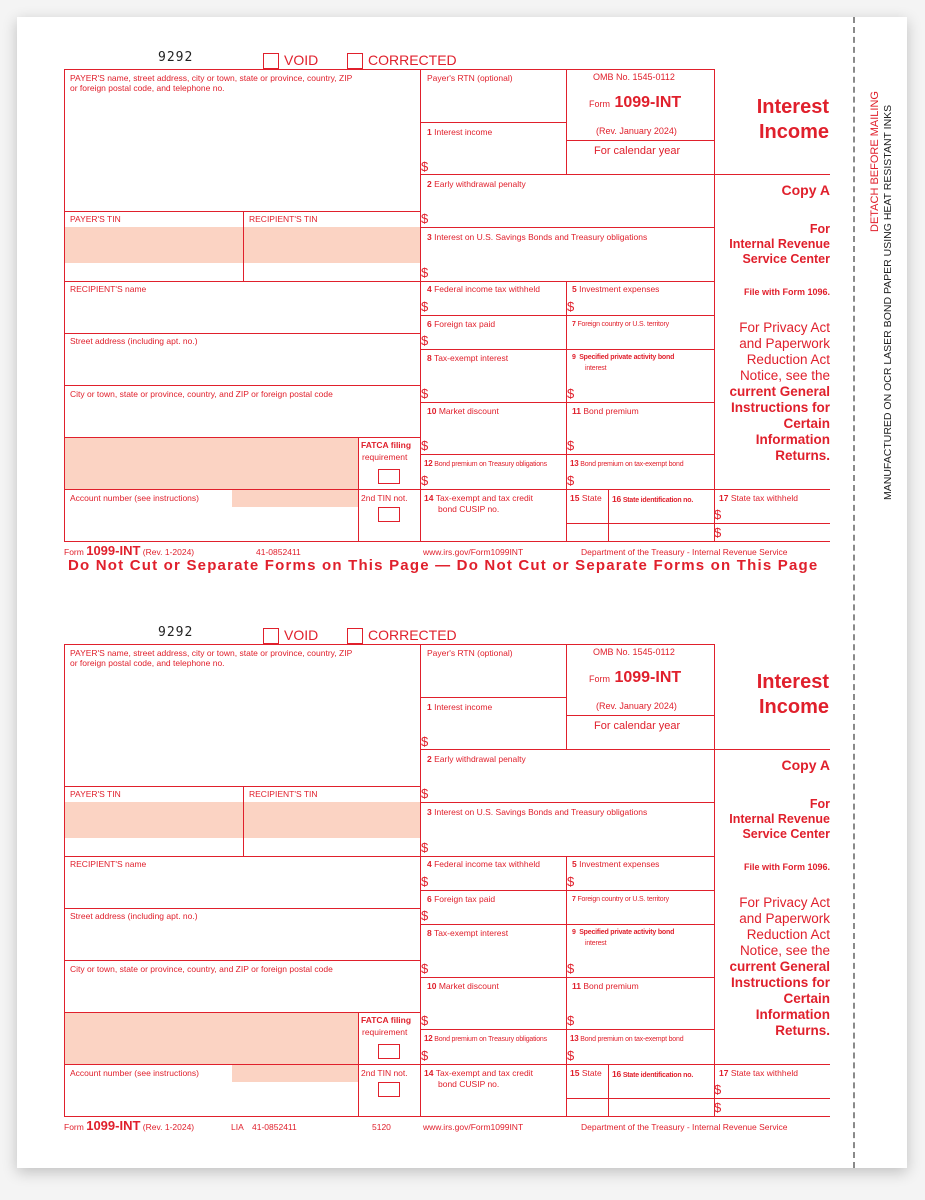  What do you see at coordinates (463, 132) in the screenshot?
I see `box-1-label: Interest income` at bounding box center [463, 132].